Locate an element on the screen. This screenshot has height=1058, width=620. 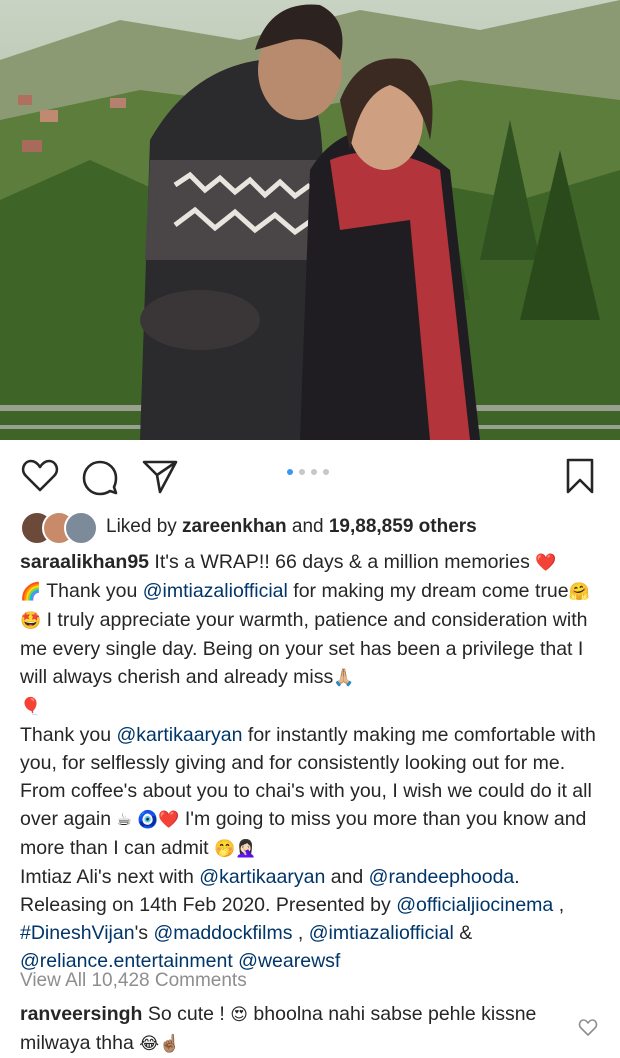
liker-avatars is located at coordinates (60, 528).